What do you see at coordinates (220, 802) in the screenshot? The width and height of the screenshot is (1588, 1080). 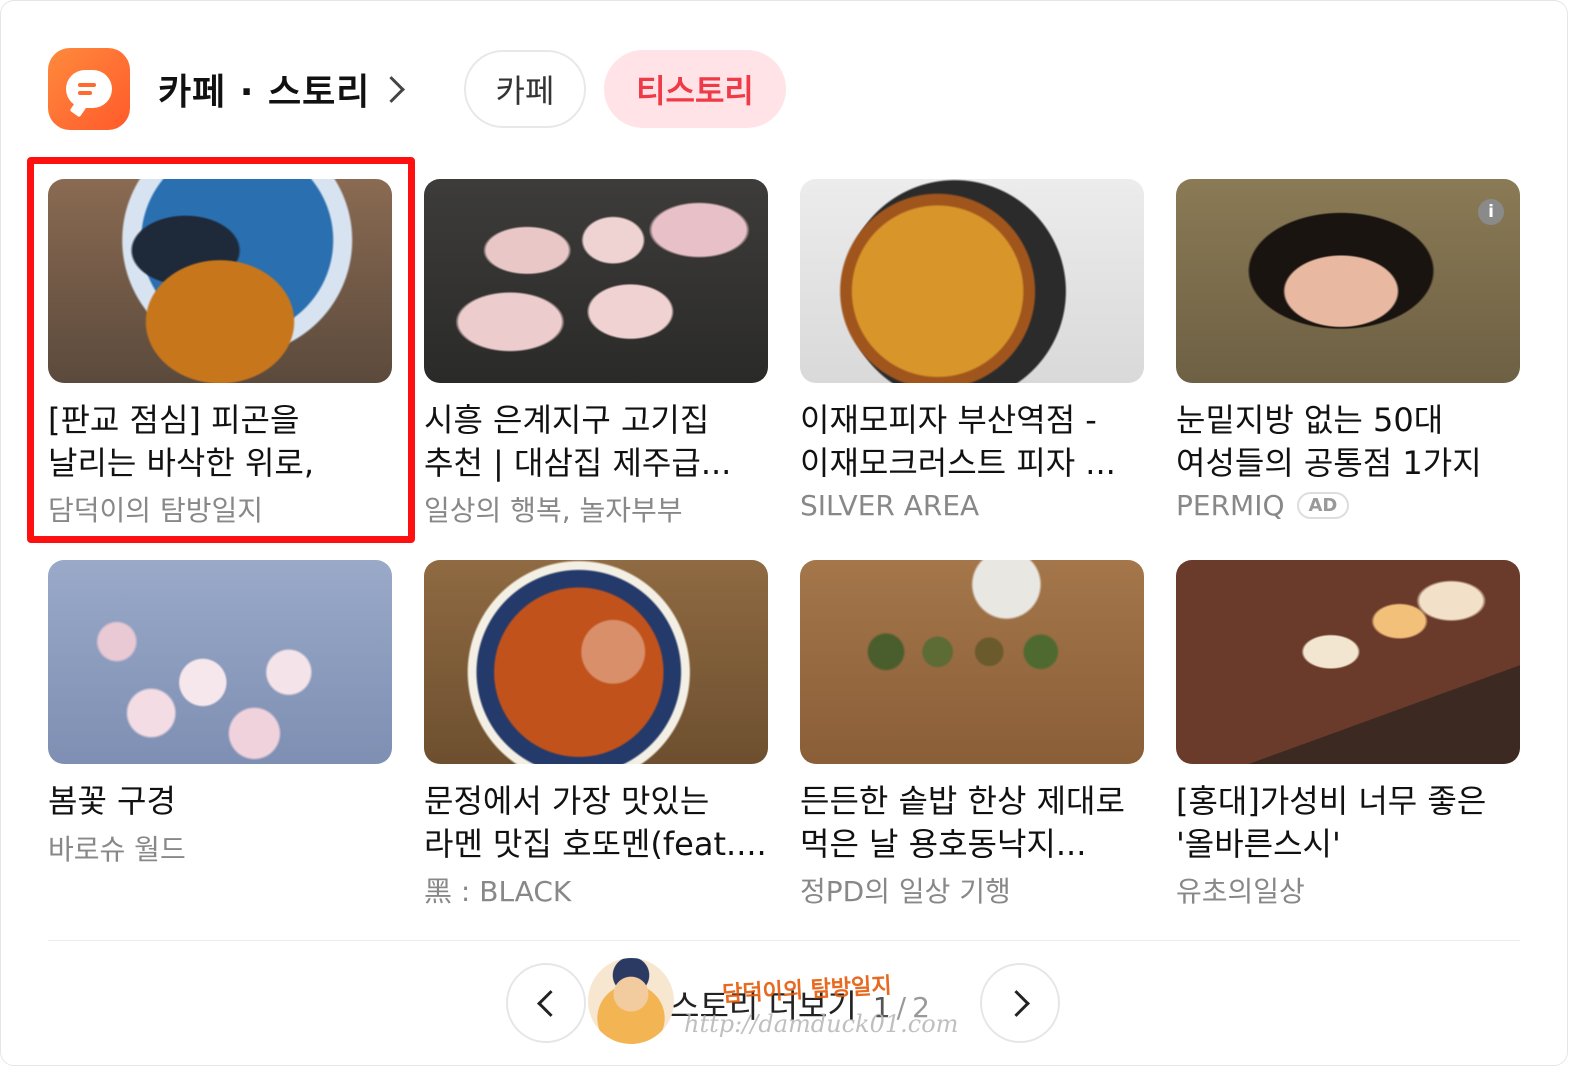 I see `card-title: 봄꽃 구경` at bounding box center [220, 802].